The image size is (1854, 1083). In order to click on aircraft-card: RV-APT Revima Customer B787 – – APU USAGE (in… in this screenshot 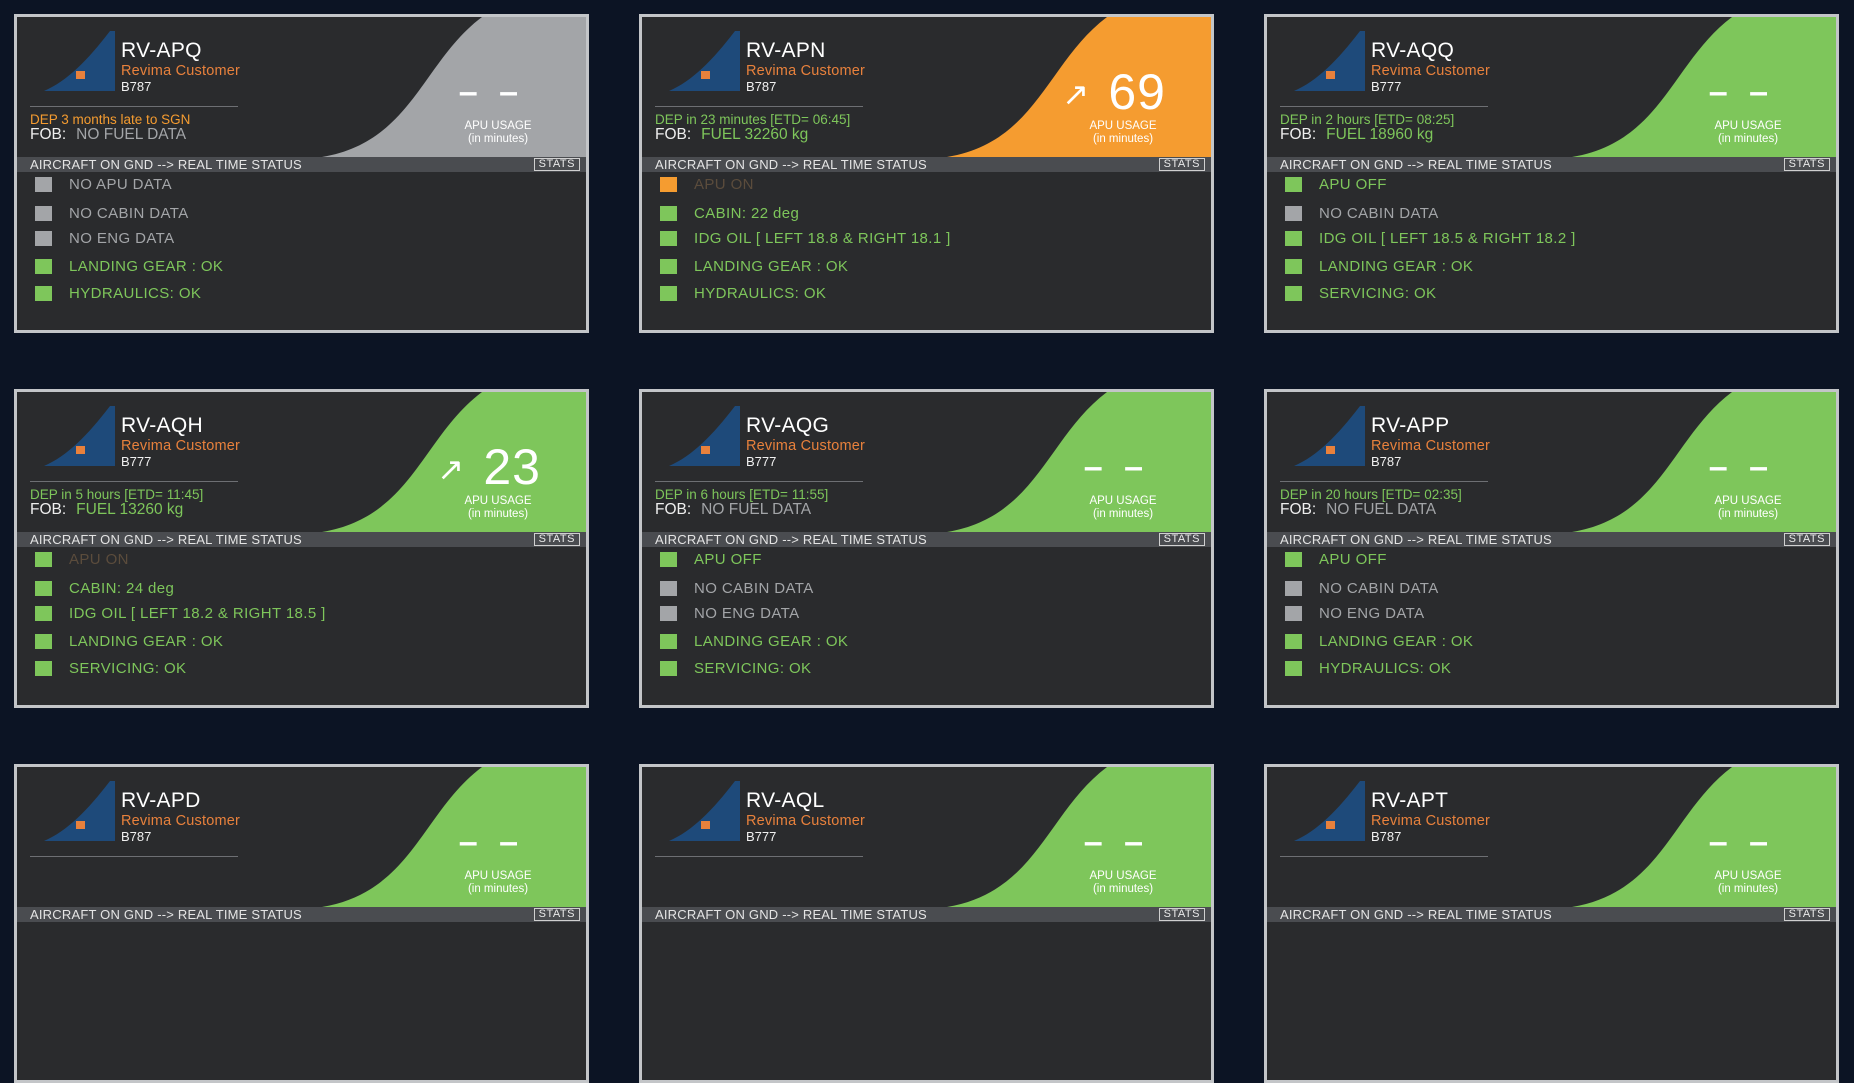, I will do `click(1551, 923)`.